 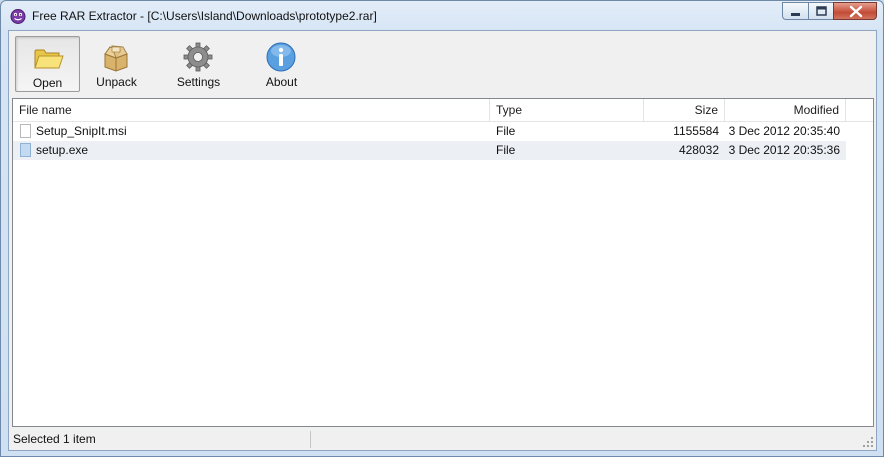 I want to click on maximize-icon, so click(x=821, y=11).